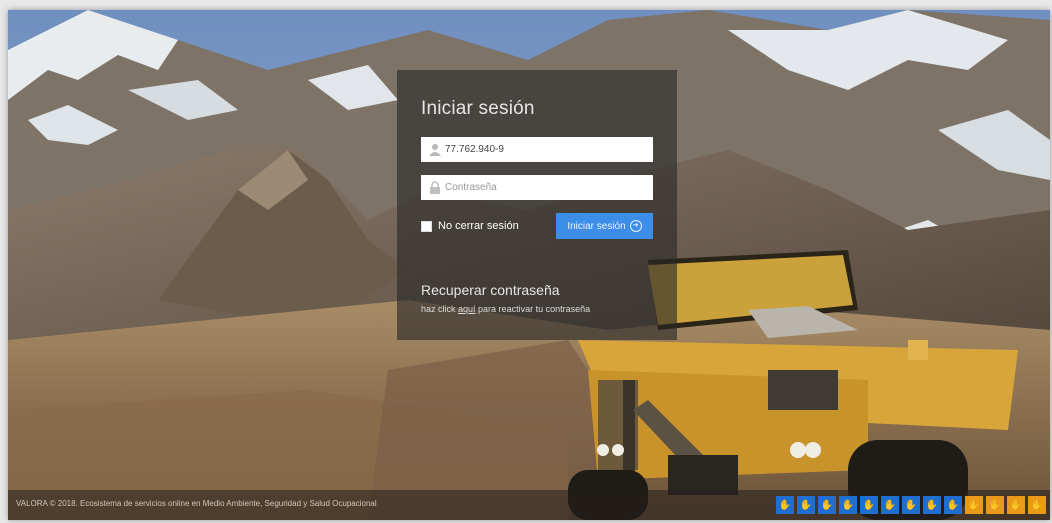  What do you see at coordinates (869, 505) in the screenshot?
I see `hand-icon-5: ✋` at bounding box center [869, 505].